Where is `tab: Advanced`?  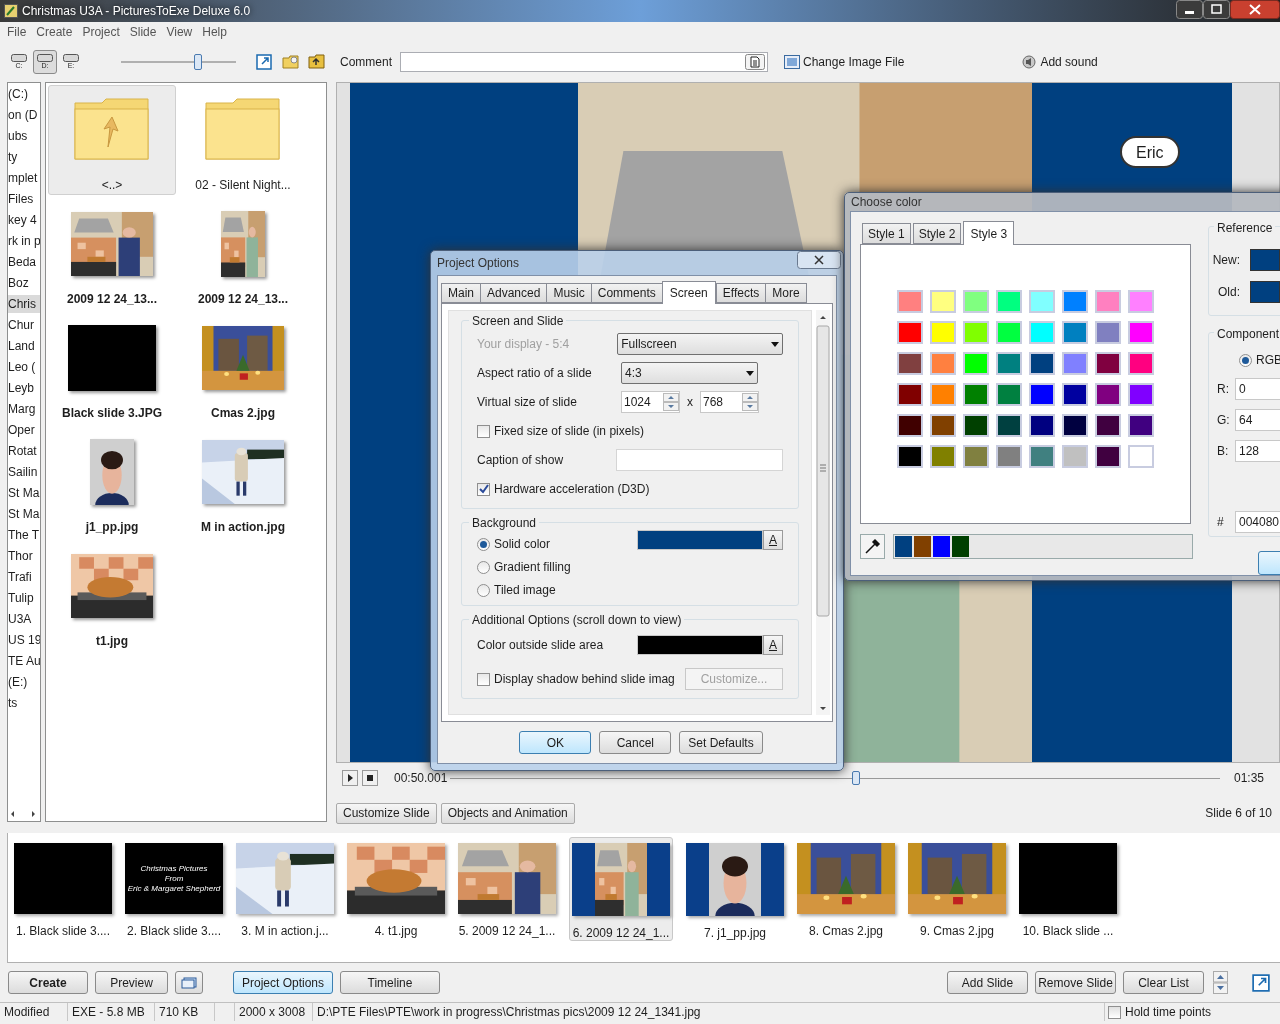
tab: Advanced is located at coordinates (514, 293).